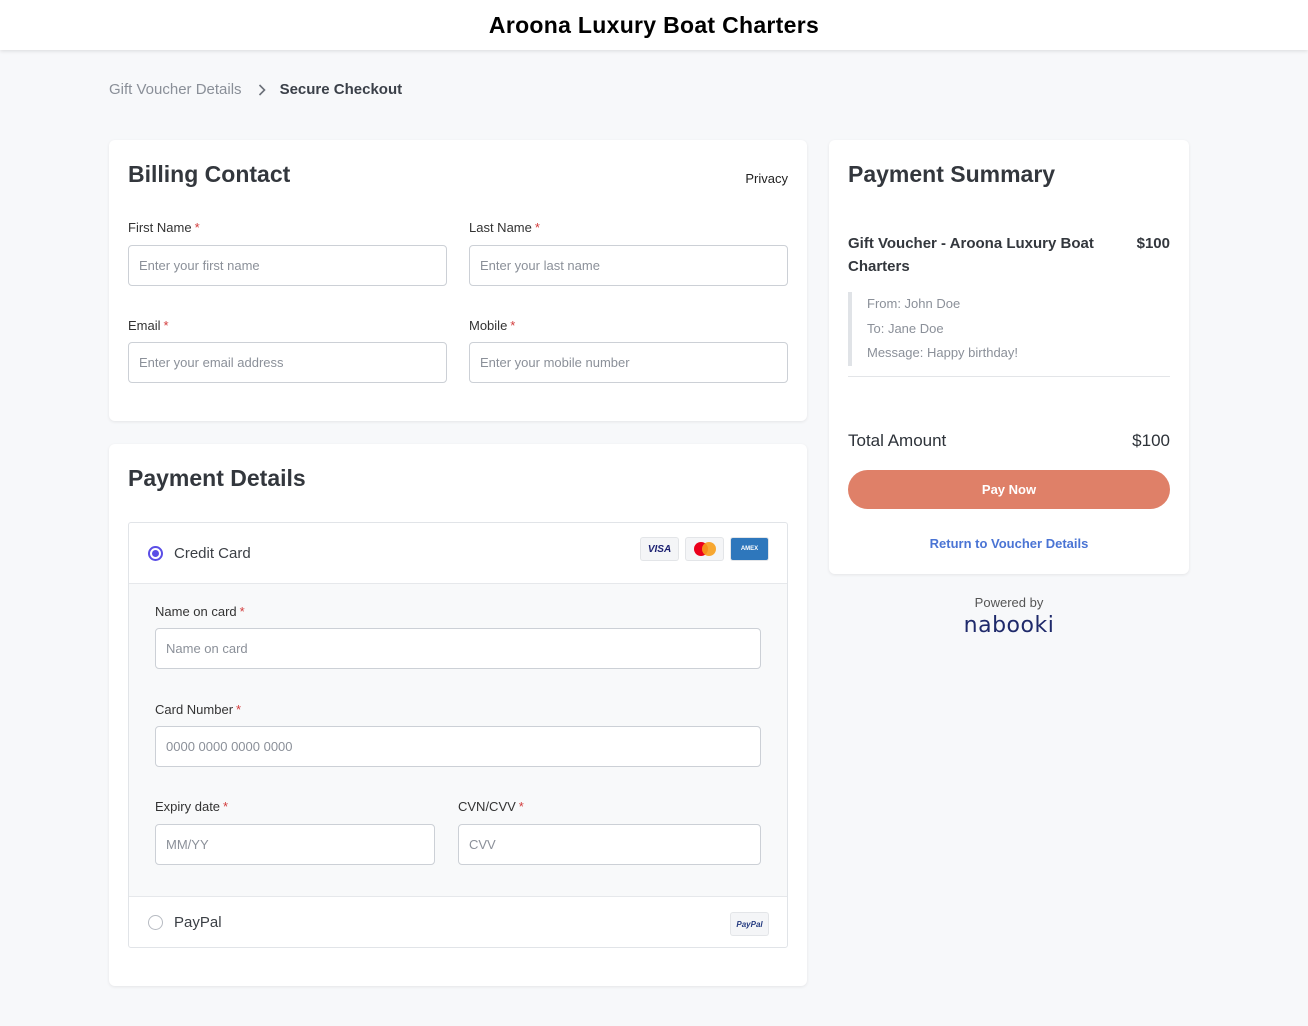 The width and height of the screenshot is (1308, 1026). I want to click on credit-card-option: Credit Card VISA AMEX, so click(458, 553).